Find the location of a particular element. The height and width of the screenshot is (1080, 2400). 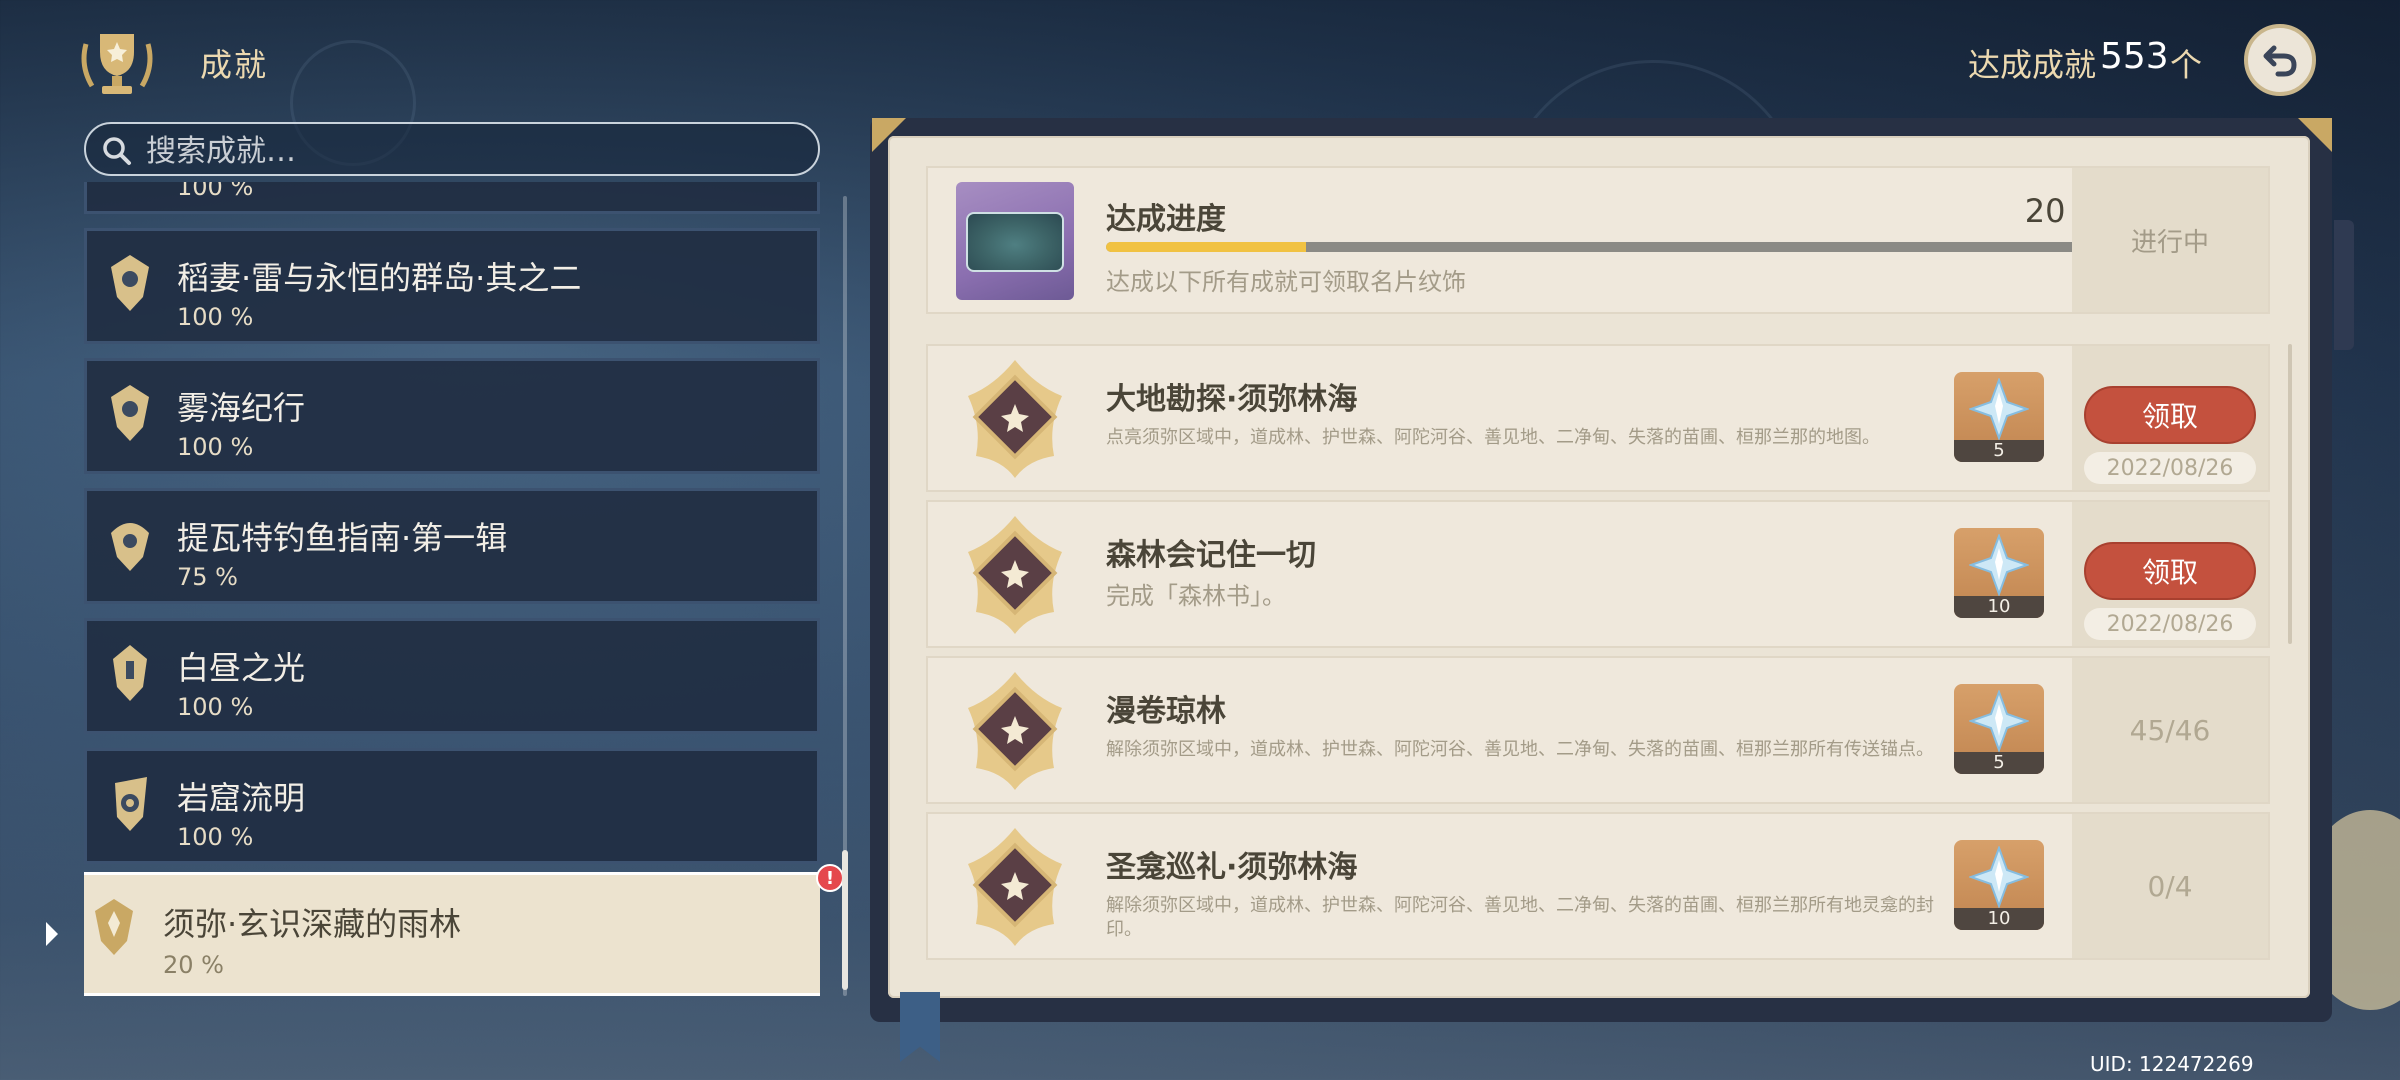

completion-progress-card: 达成进度 20 % 达成以下所有成就可领取名片纹饰 进行中 is located at coordinates (1598, 240).